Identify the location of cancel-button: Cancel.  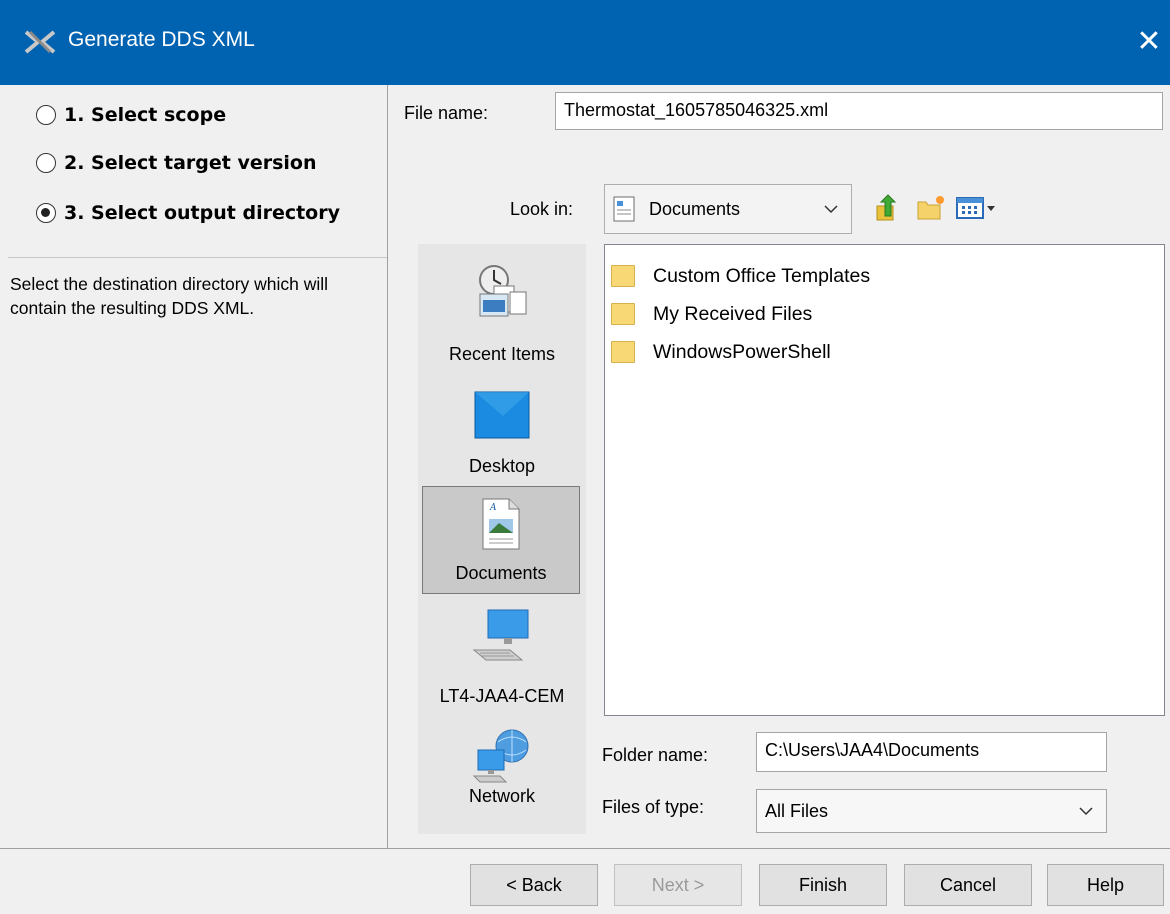
(968, 885).